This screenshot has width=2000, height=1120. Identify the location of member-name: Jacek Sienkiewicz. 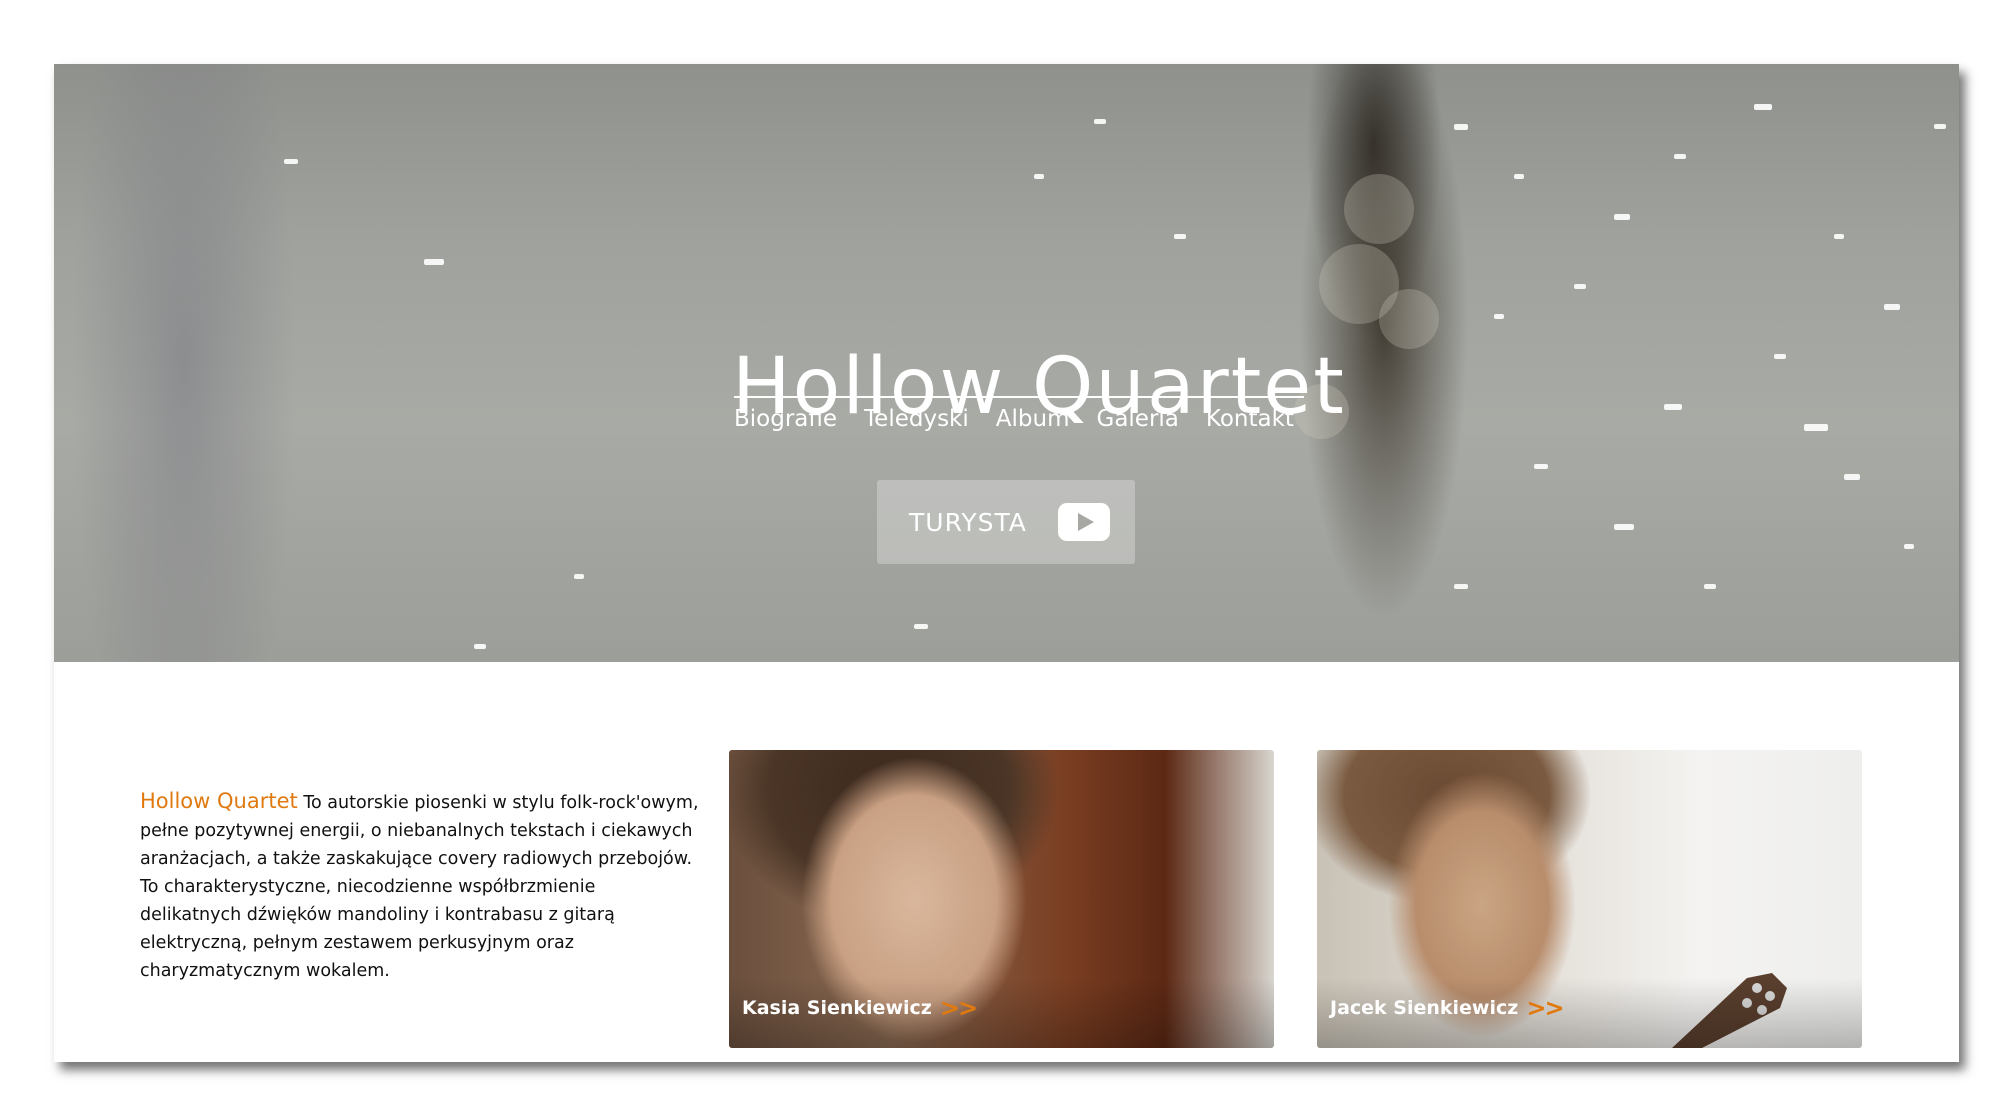
(1424, 1008).